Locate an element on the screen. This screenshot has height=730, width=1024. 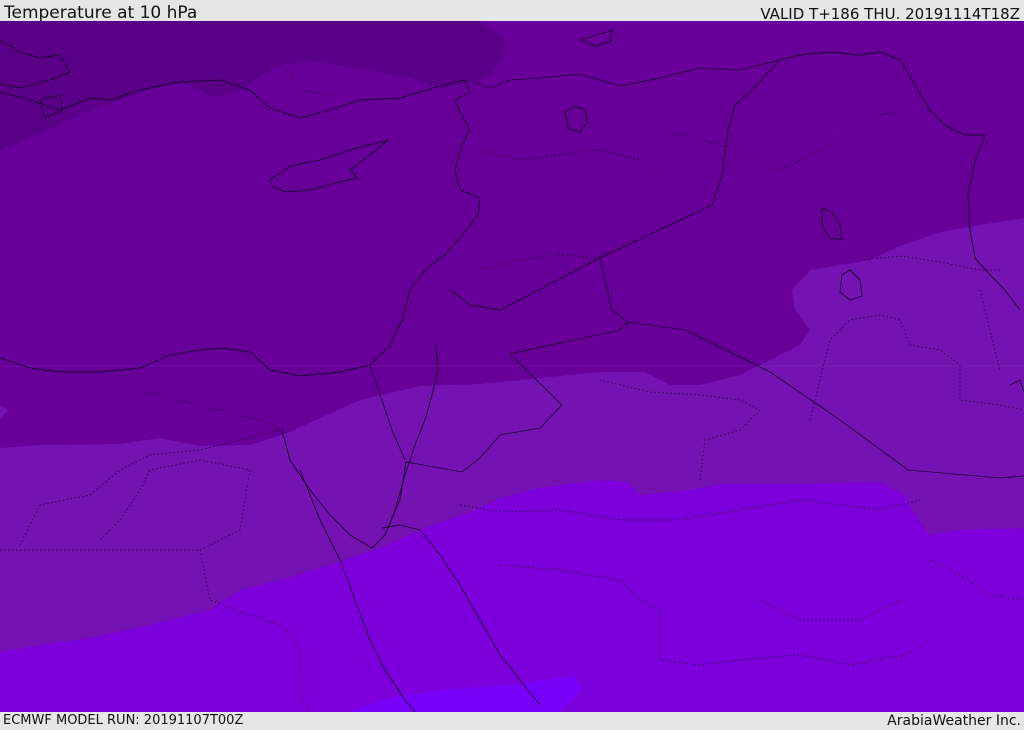
model-run-label: ECMWF MODEL RUN: 20191107T00Z is located at coordinates (123, 720).